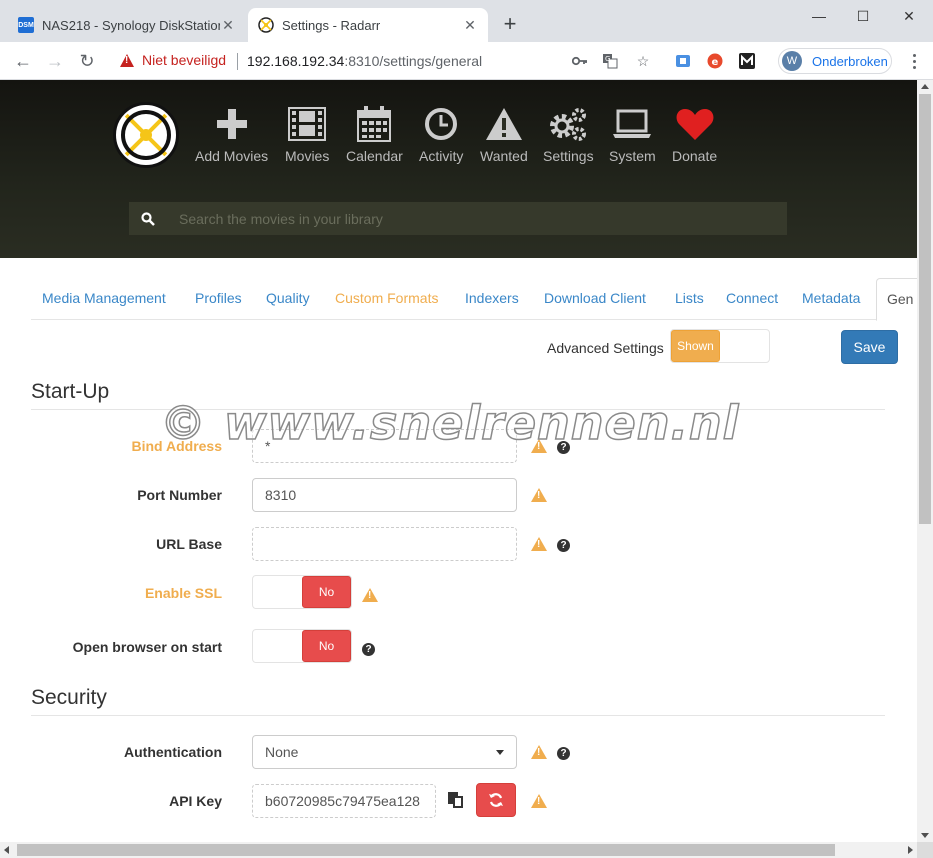  I want to click on tab-media-management: Media Management, so click(104, 298).